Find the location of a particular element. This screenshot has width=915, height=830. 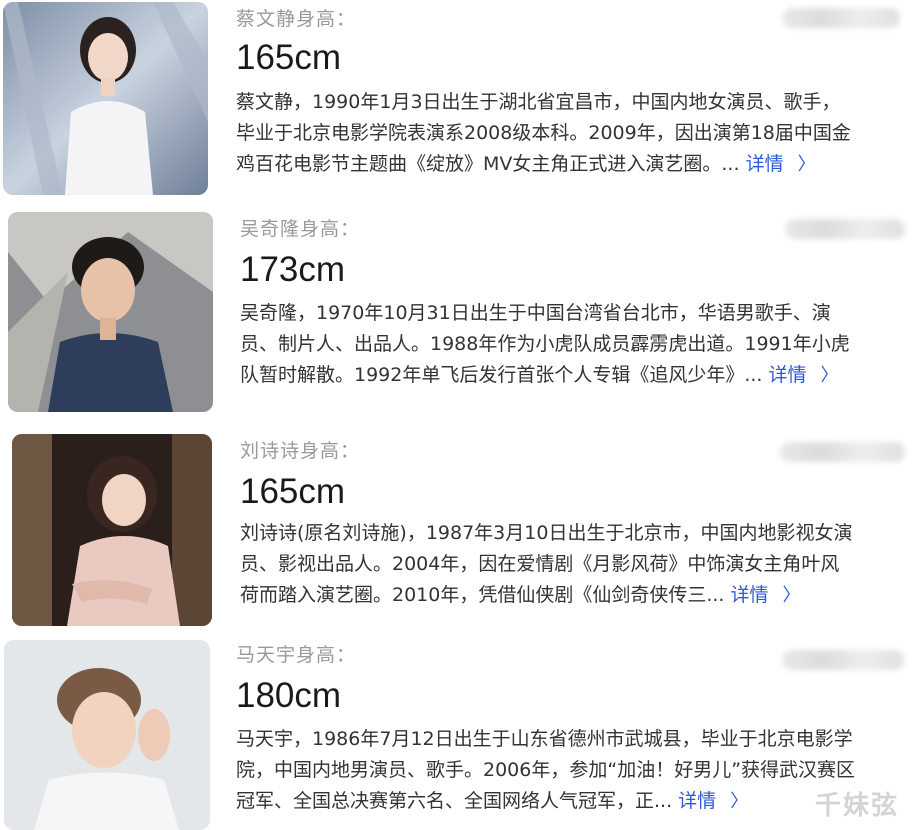

height-value: 180cm is located at coordinates (289, 695).